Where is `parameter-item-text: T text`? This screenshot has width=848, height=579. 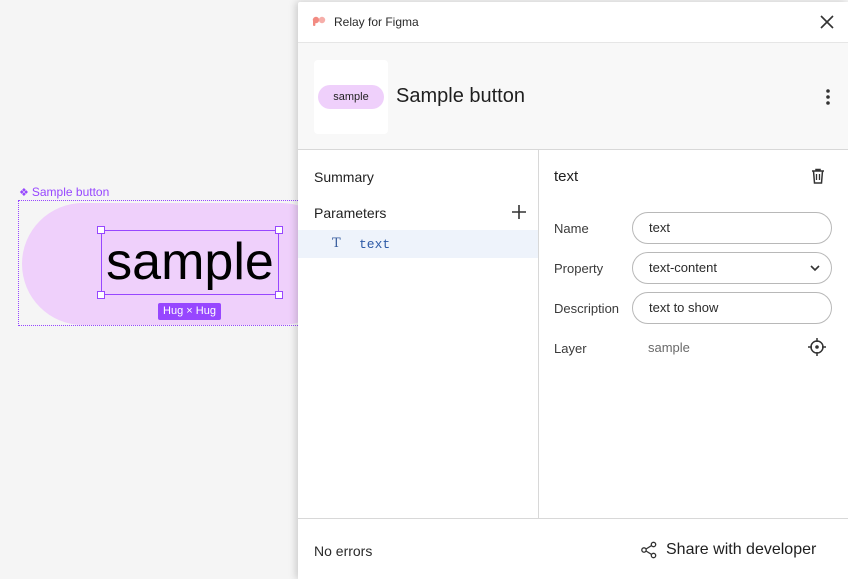
parameter-item-text: T text is located at coordinates (418, 244).